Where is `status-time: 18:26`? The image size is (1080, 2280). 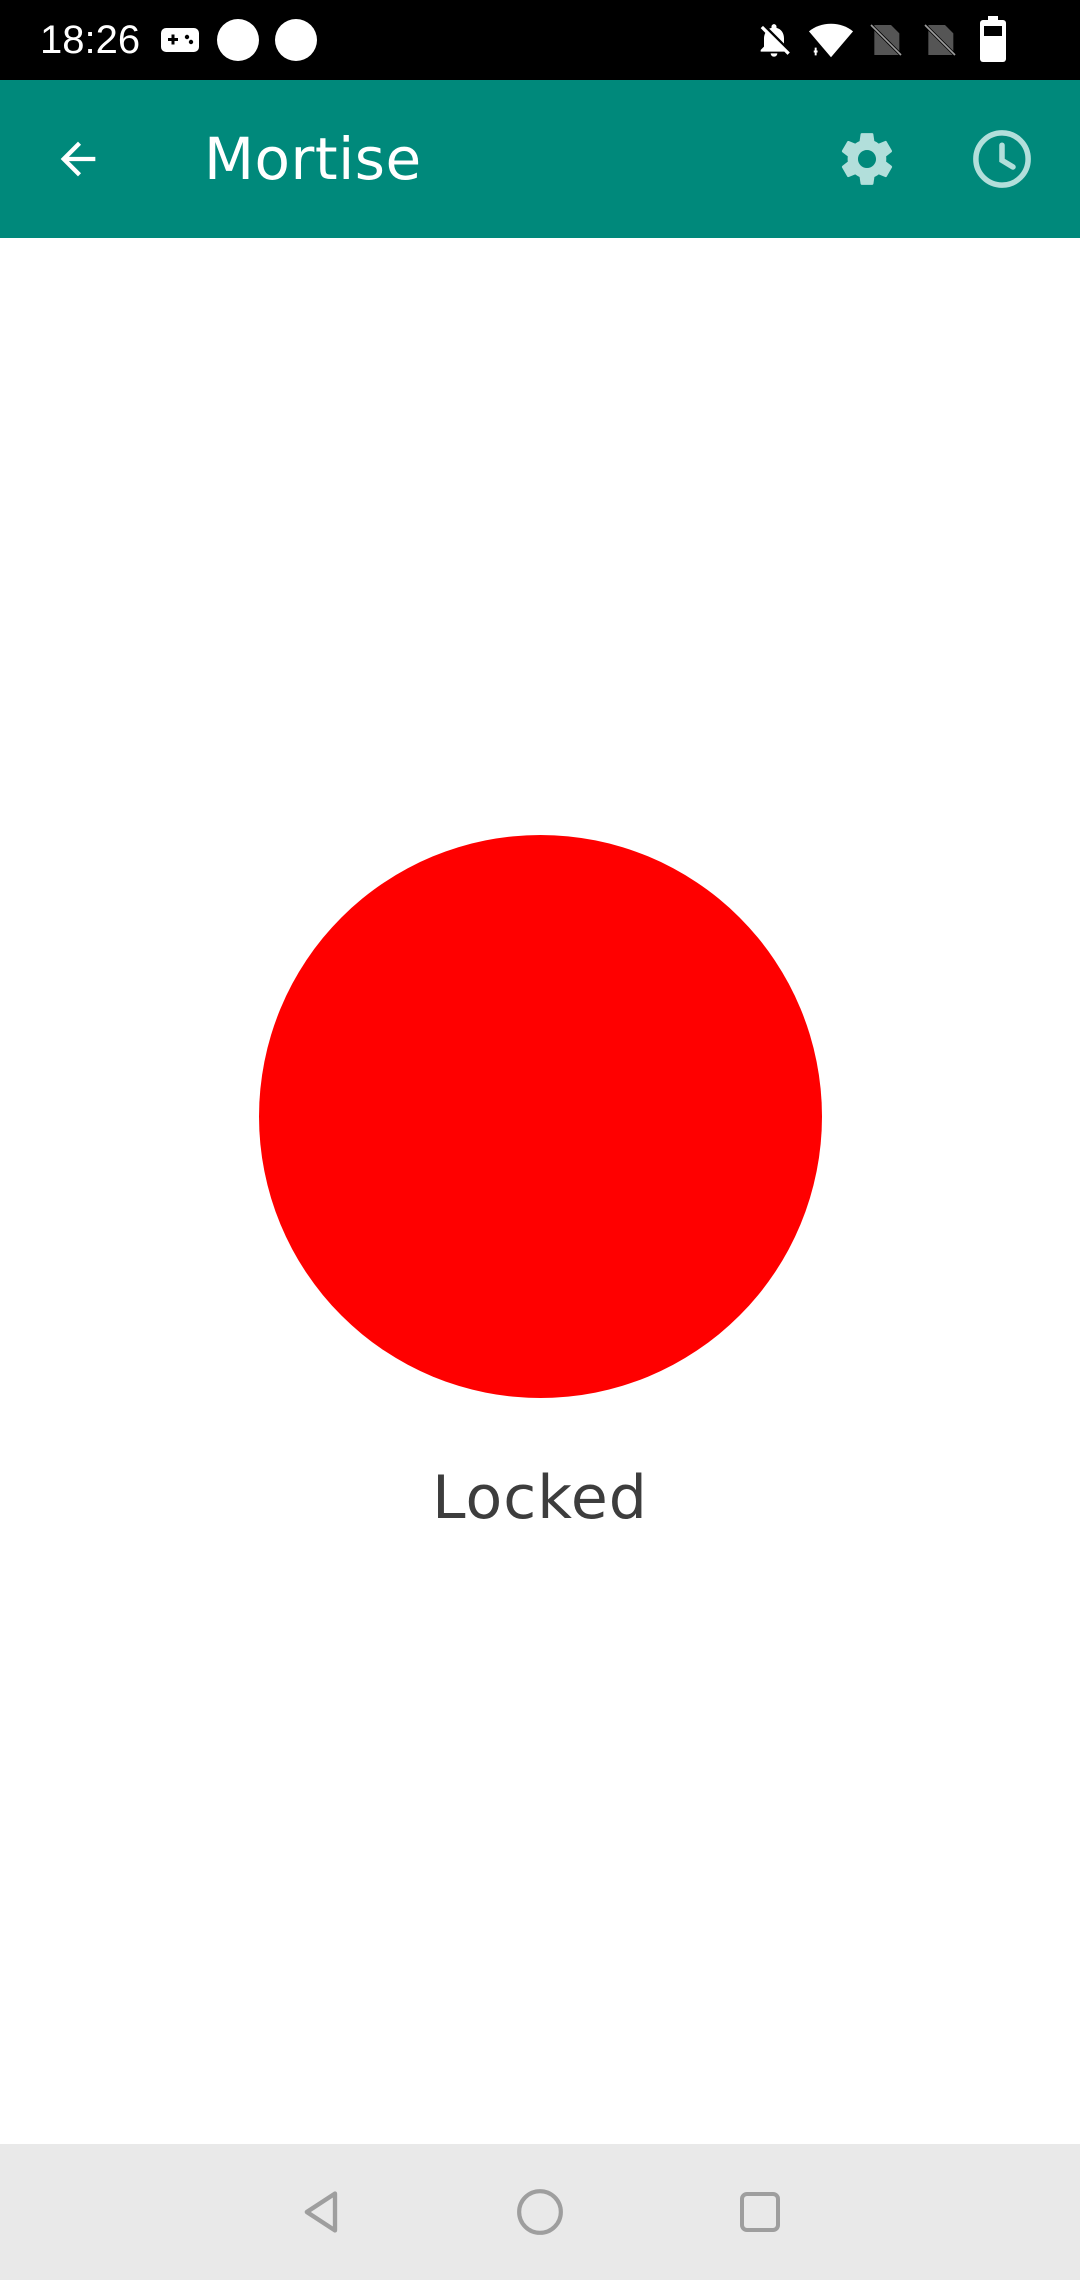 status-time: 18:26 is located at coordinates (90, 40).